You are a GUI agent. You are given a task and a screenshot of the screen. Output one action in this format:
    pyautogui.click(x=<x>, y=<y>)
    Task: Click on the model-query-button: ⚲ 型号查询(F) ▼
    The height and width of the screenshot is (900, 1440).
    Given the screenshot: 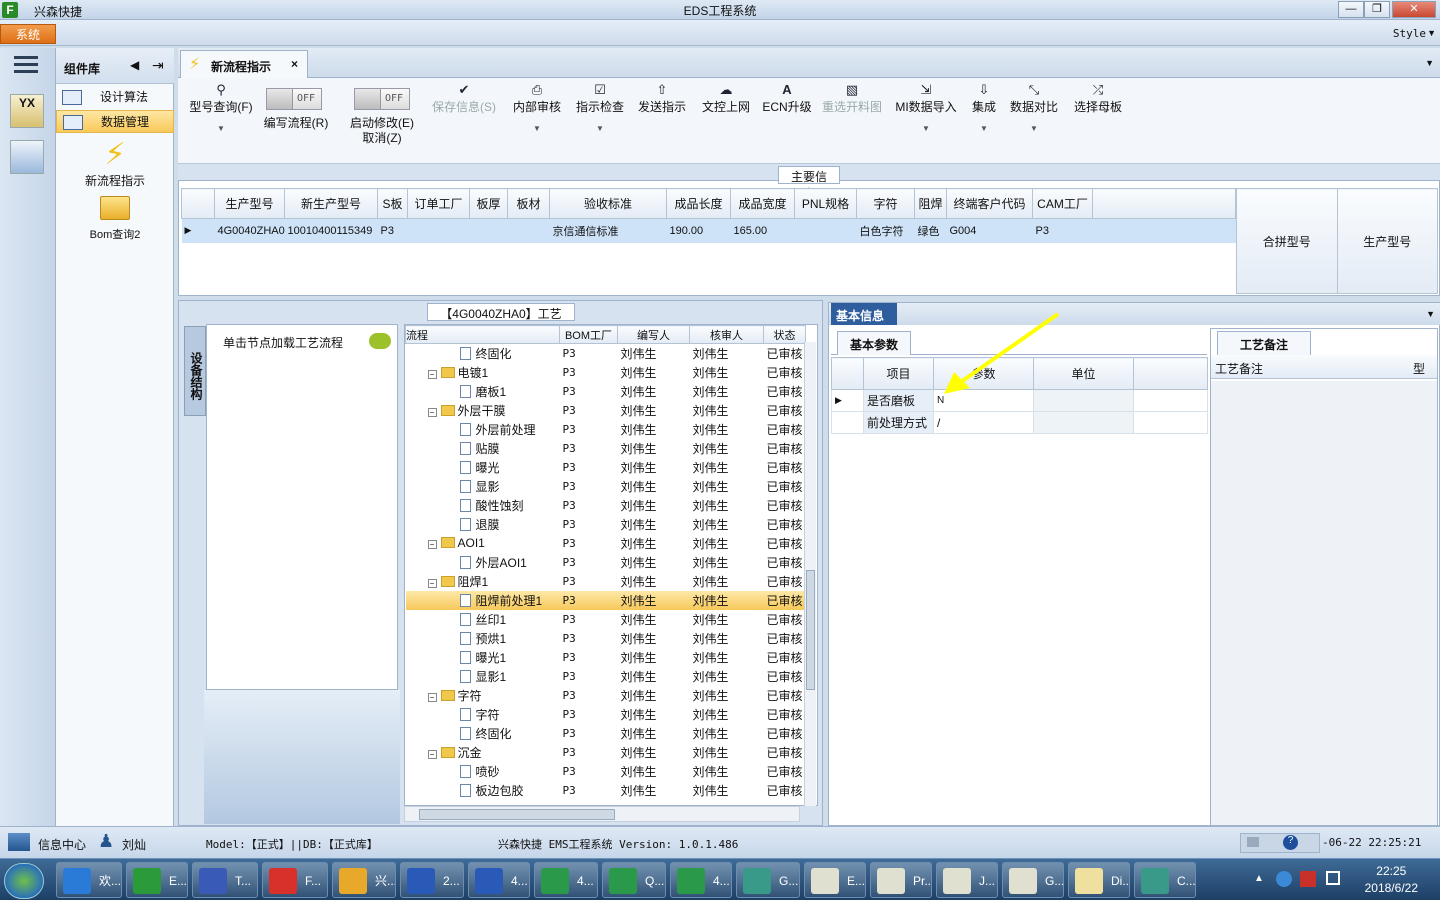 What is the action you would take?
    pyautogui.click(x=221, y=109)
    